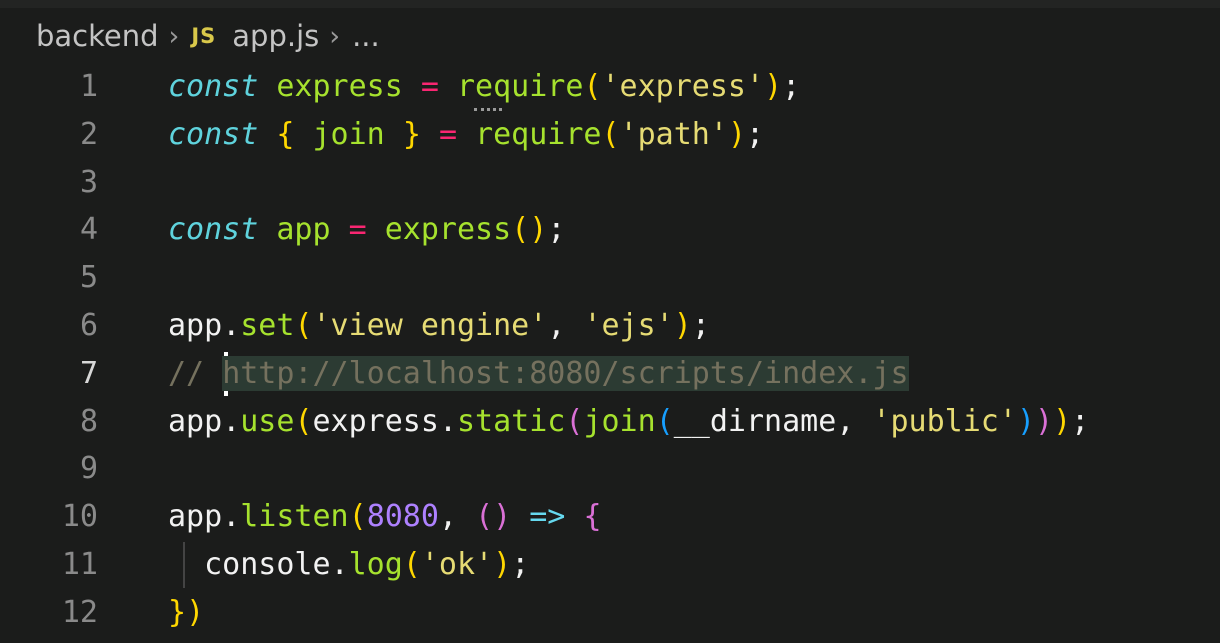 The height and width of the screenshot is (643, 1220). I want to click on code-line: 12}), so click(610, 613).